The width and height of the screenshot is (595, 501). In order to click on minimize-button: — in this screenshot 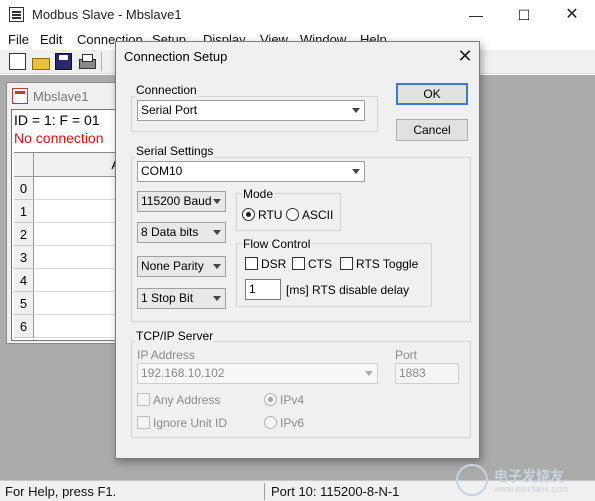, I will do `click(476, 15)`.